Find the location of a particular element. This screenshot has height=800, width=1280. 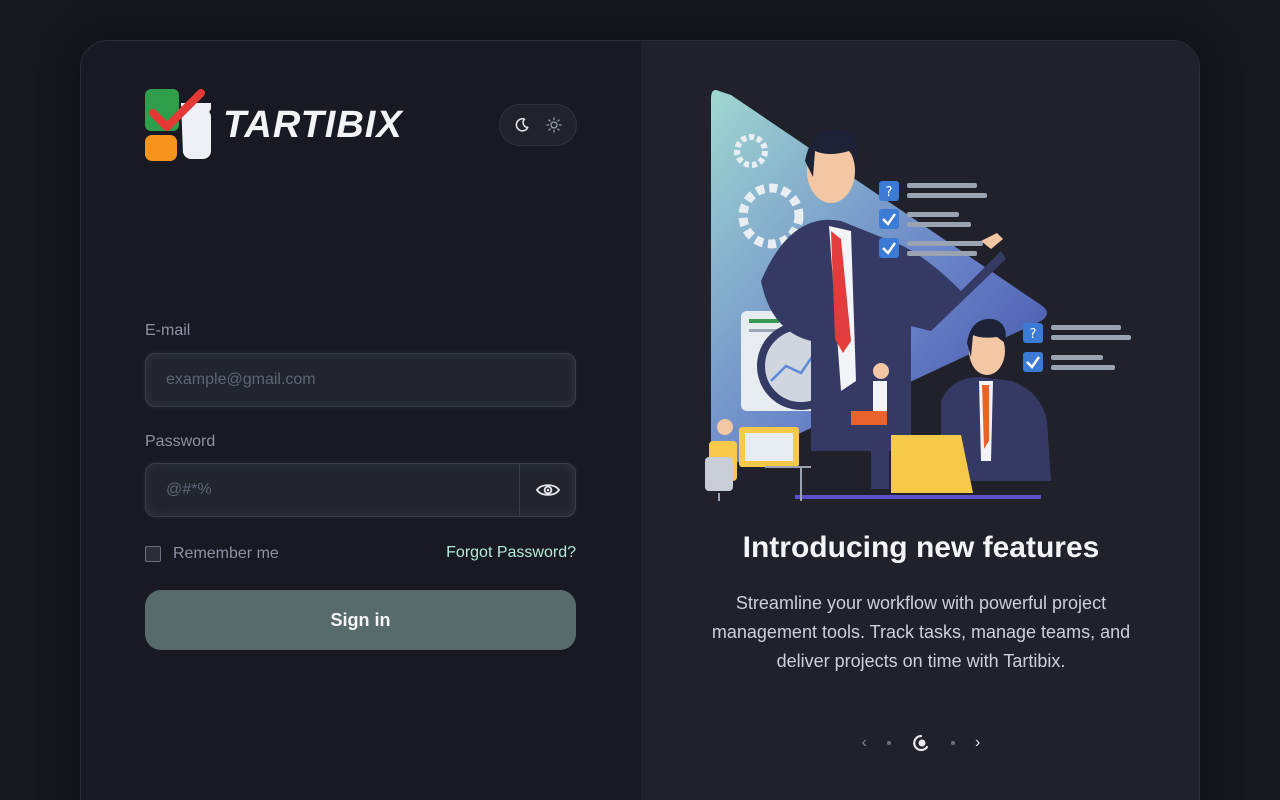

password-label: Password is located at coordinates (180, 441).